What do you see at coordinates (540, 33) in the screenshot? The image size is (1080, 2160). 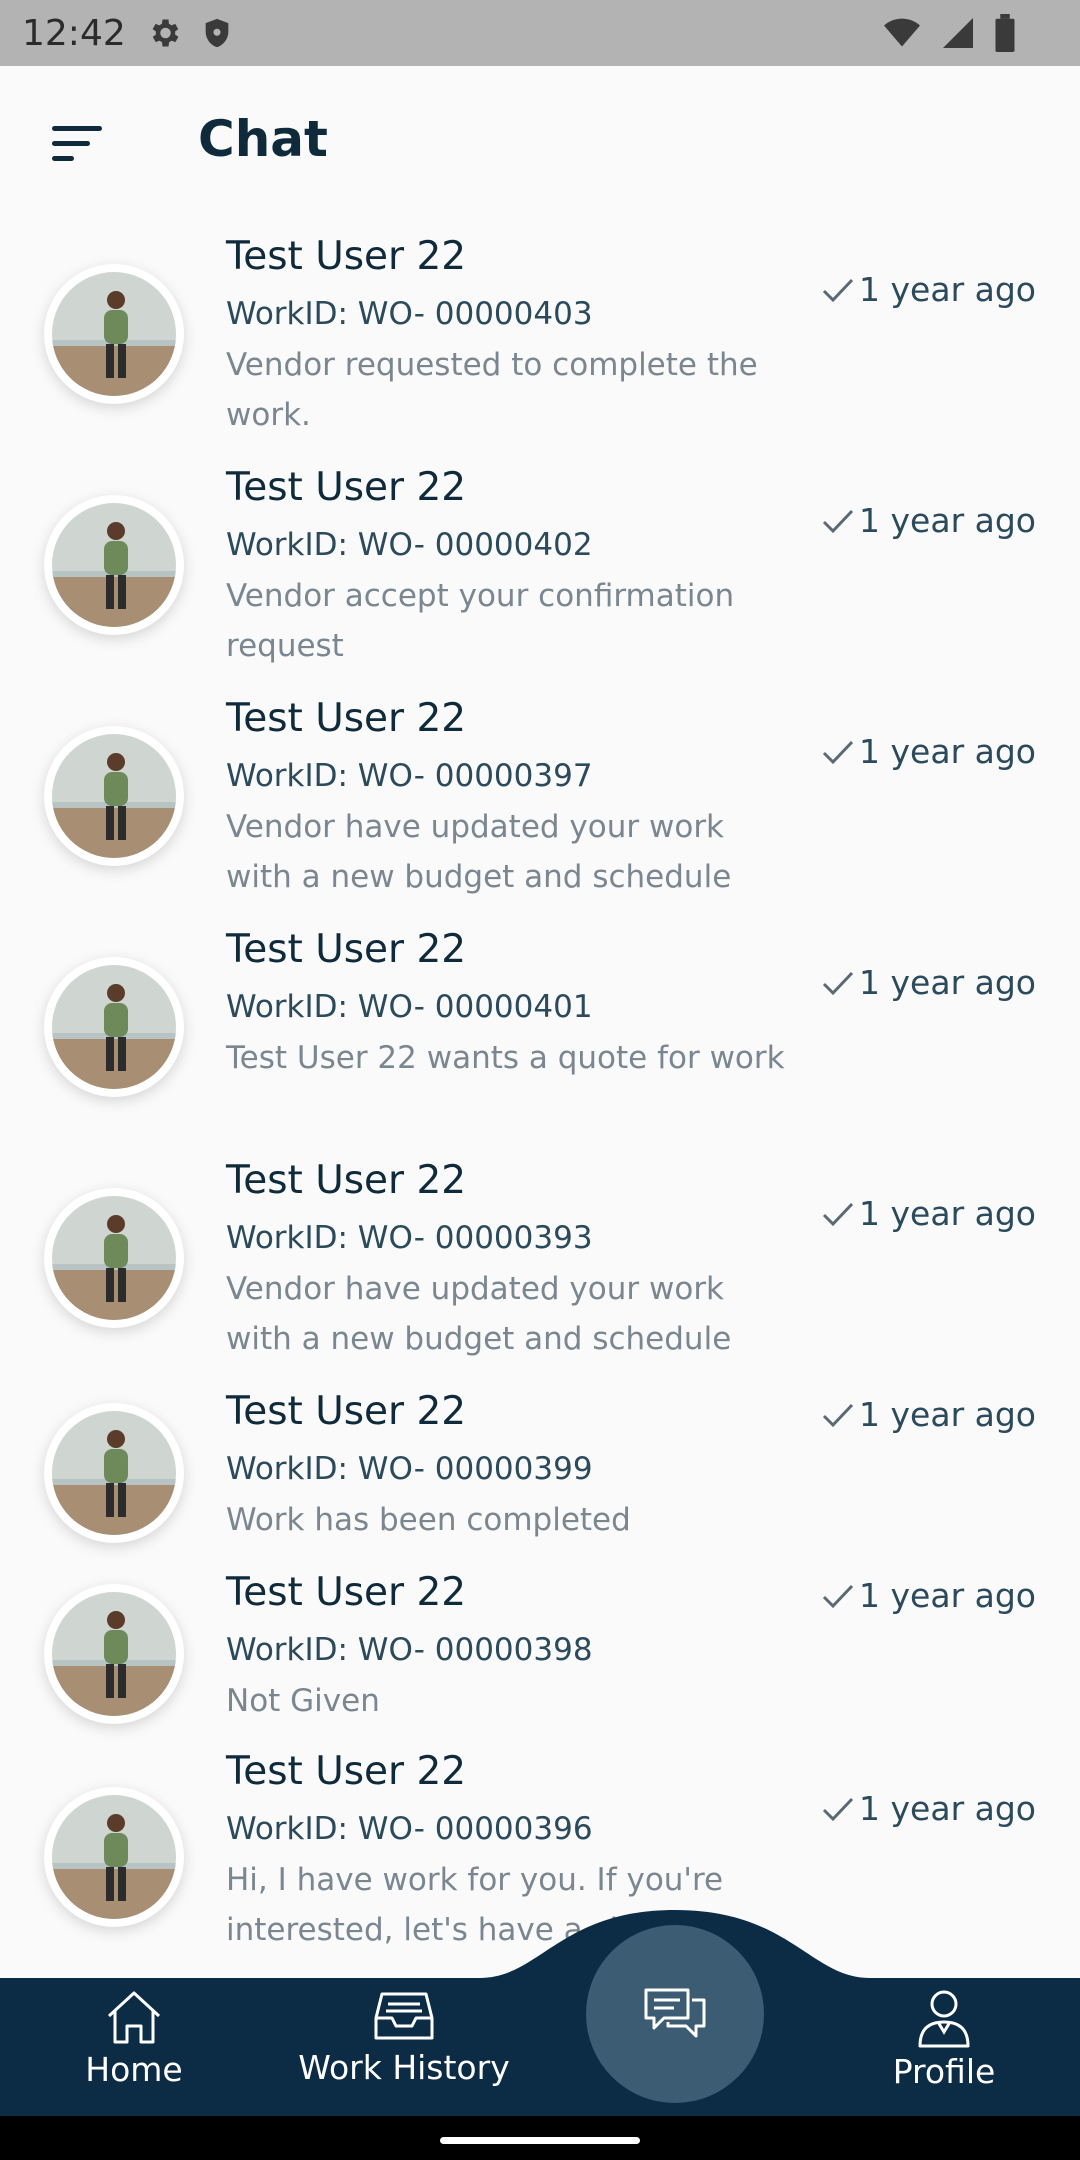 I see `status-bar: 12:42` at bounding box center [540, 33].